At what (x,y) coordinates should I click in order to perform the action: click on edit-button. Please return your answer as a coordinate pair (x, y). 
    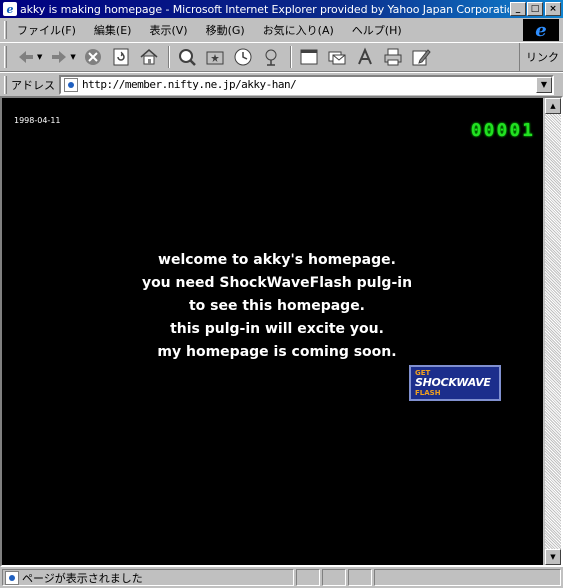
    Looking at the image, I should click on (421, 57).